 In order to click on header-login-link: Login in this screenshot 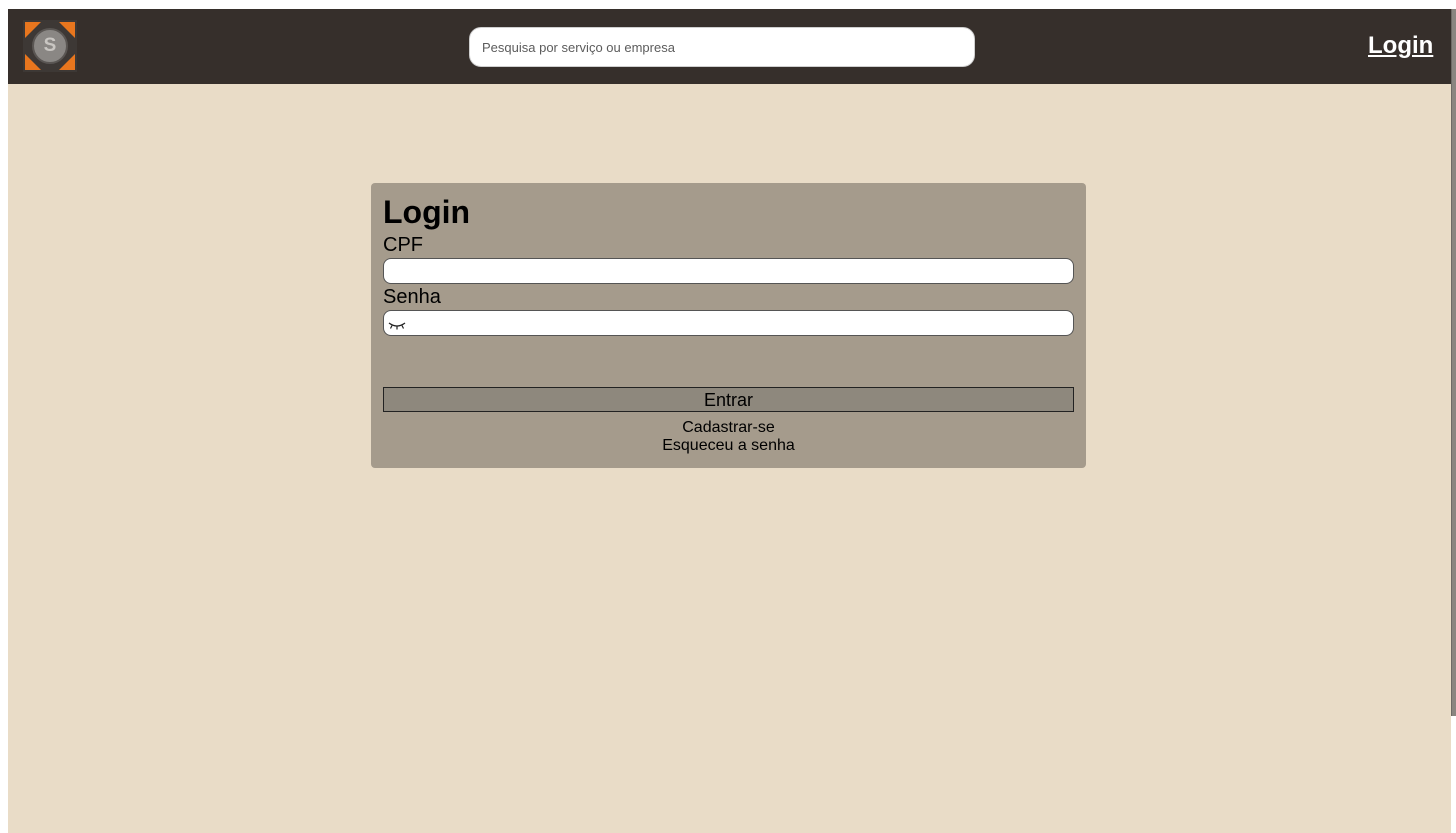, I will do `click(1400, 46)`.